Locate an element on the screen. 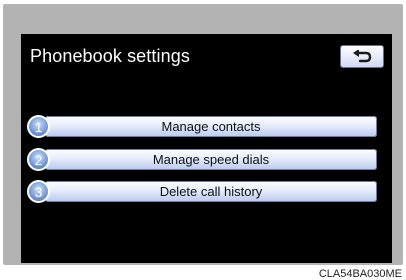 Image resolution: width=406 pixels, height=280 pixels. number-badge: 3 is located at coordinates (38, 191).